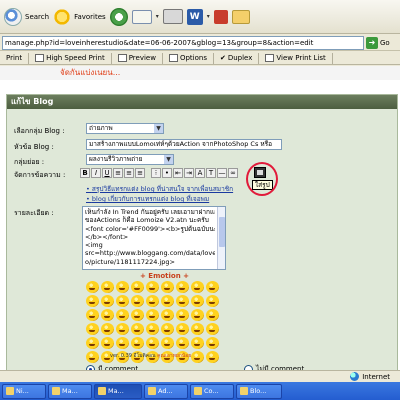 This screenshot has height=400, width=400. What do you see at coordinates (200, 173) in the screenshot?
I see `font-color-icon: A` at bounding box center [200, 173].